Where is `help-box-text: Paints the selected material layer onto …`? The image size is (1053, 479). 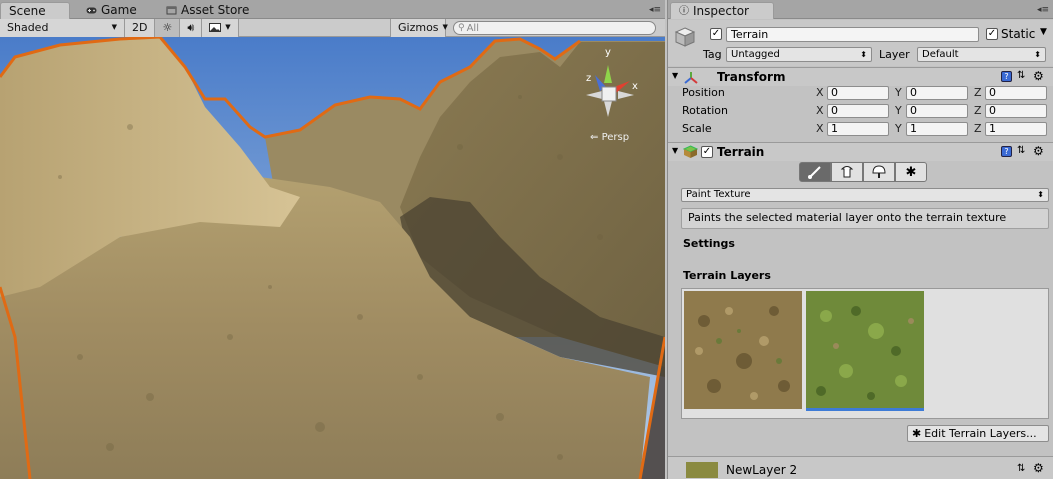 help-box-text: Paints the selected material layer onto … is located at coordinates (847, 217).